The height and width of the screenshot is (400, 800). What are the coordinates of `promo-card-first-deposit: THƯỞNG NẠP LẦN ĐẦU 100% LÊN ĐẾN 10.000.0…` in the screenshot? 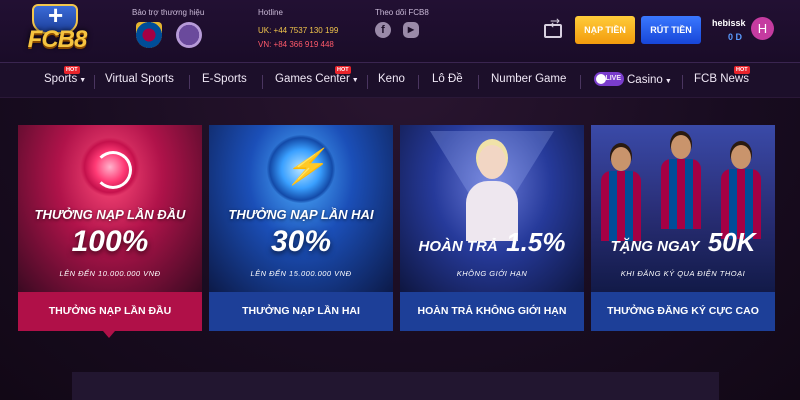 It's located at (110, 228).